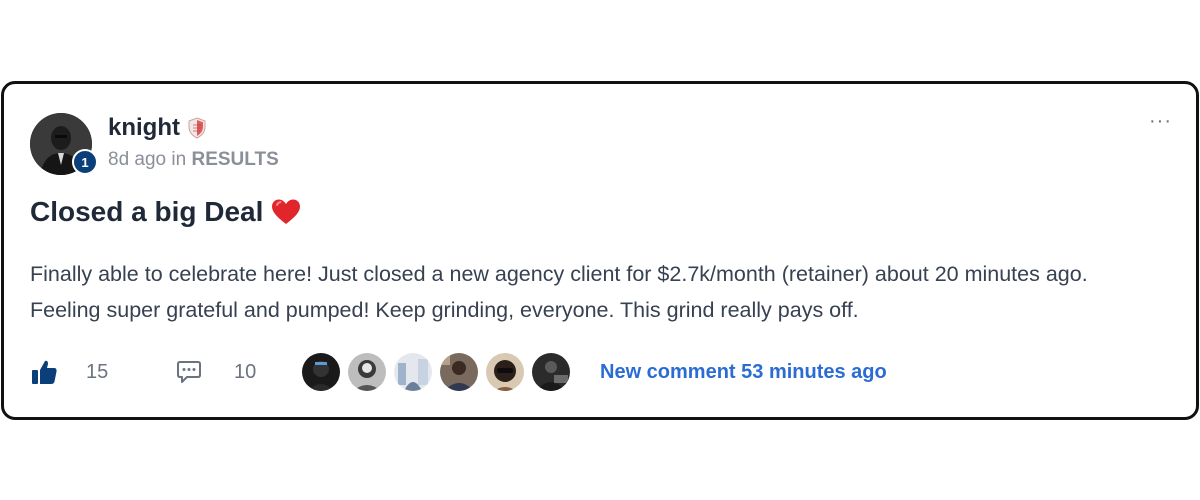  Describe the element at coordinates (146, 212) in the screenshot. I see `post-title: Closed a big Deal` at that location.